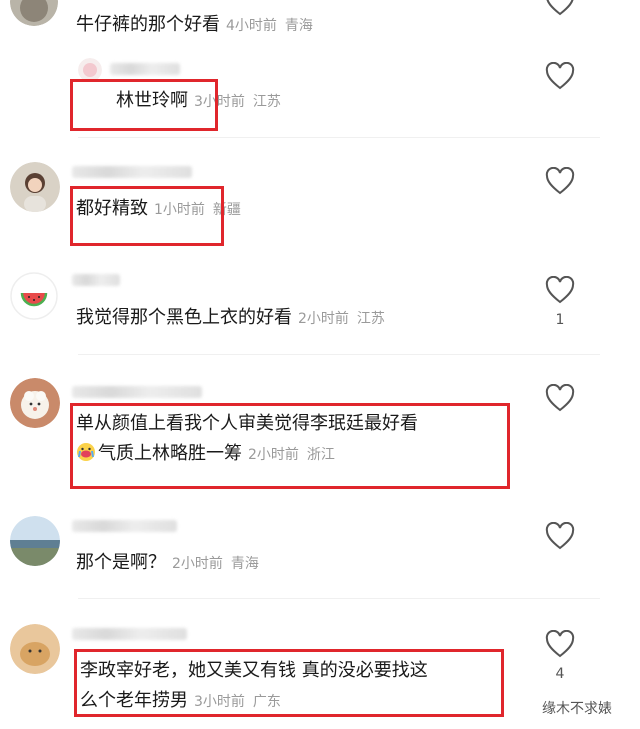 This screenshot has height=729, width=640. Describe the element at coordinates (560, 320) in the screenshot. I see `like-count: 1` at that location.